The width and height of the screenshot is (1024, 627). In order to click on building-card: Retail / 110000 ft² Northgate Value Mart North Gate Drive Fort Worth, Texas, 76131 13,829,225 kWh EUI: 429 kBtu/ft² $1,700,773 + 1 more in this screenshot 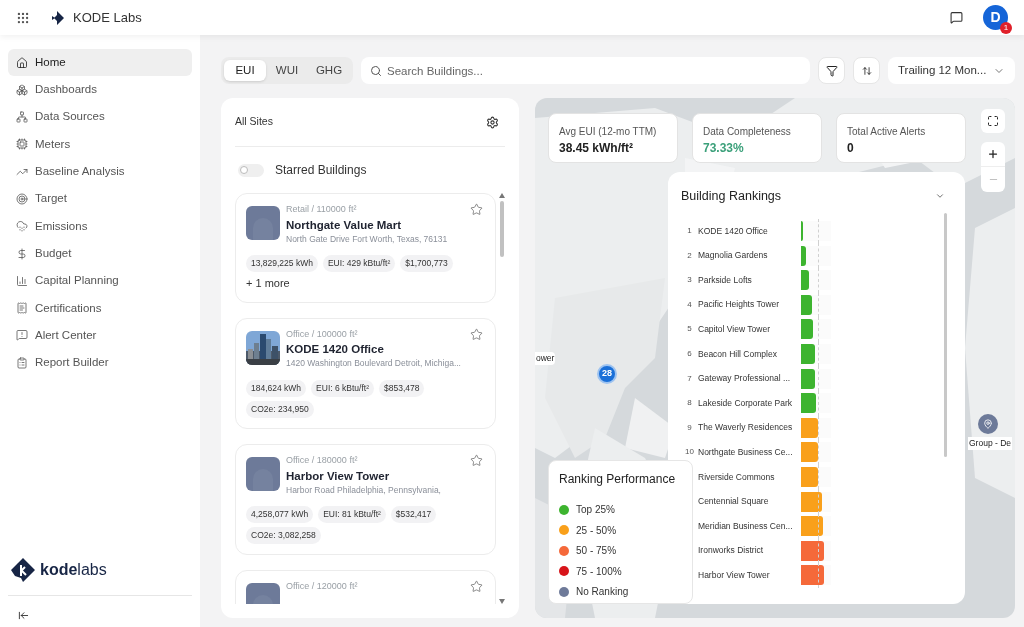, I will do `click(365, 248)`.